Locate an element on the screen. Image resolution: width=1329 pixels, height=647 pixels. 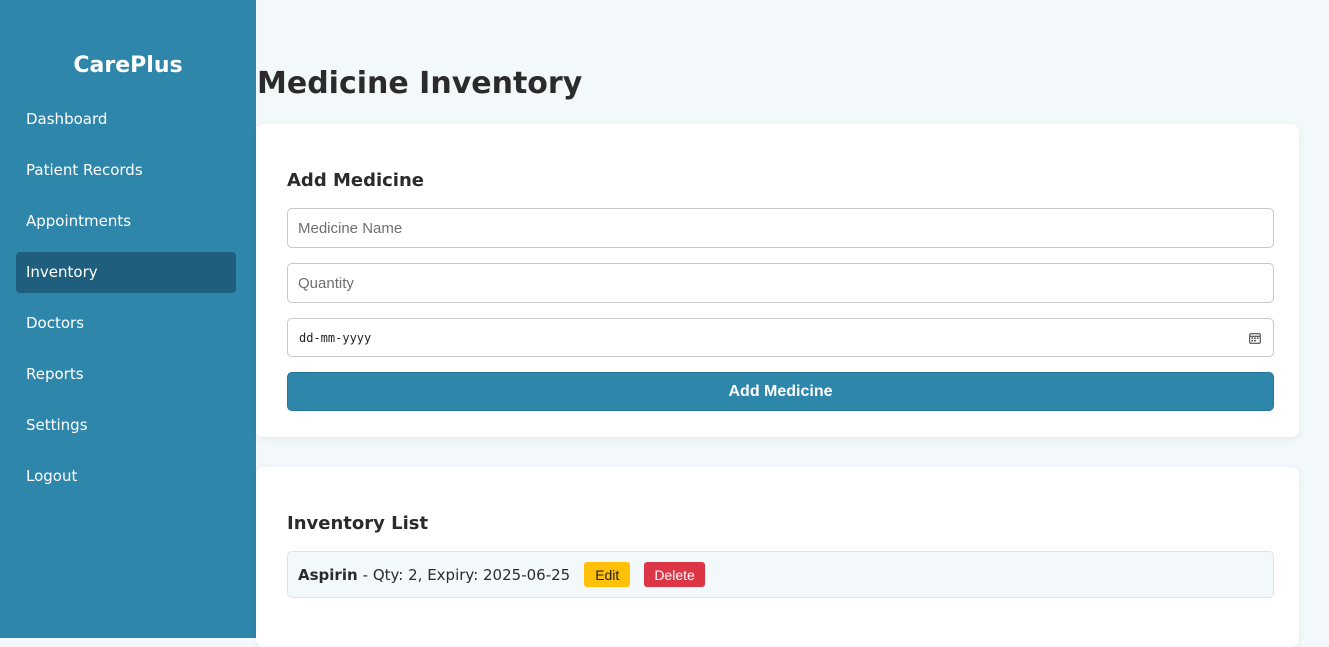
delete-button: Delete is located at coordinates (674, 574).